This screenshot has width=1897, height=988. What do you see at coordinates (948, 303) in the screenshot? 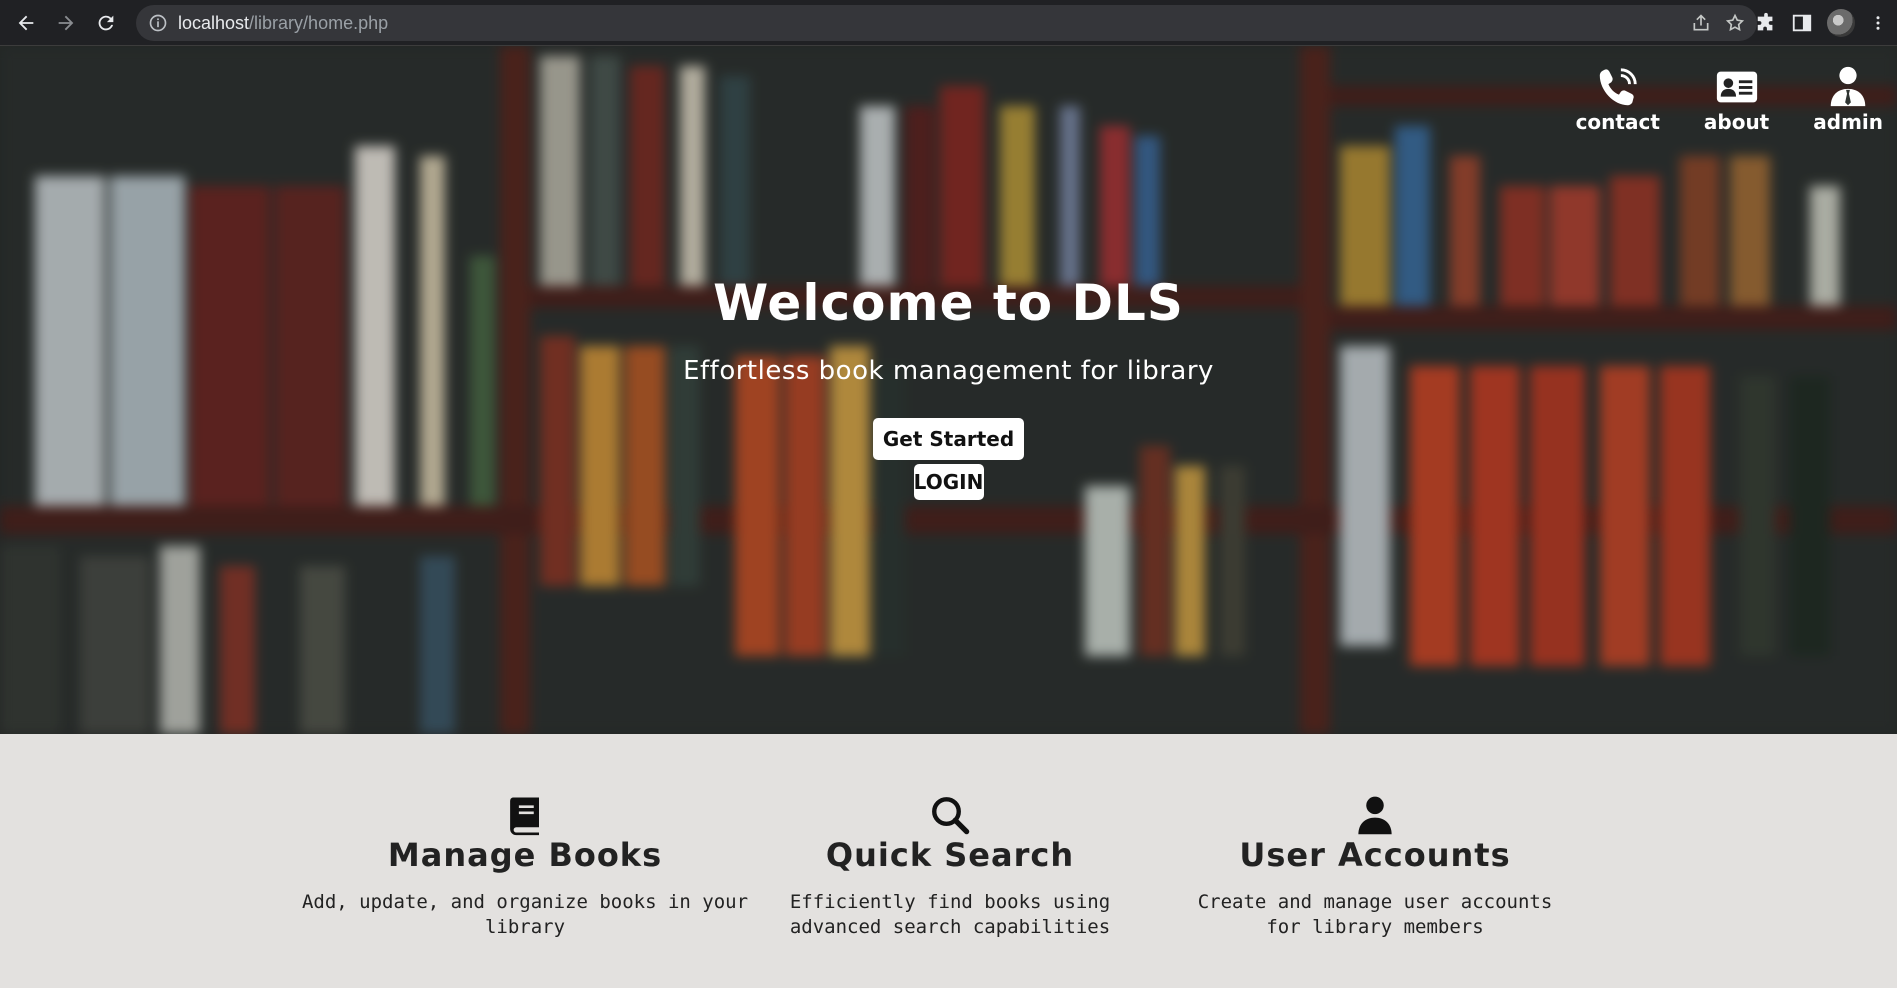
I see `hero-title: Welcome to DLS` at bounding box center [948, 303].